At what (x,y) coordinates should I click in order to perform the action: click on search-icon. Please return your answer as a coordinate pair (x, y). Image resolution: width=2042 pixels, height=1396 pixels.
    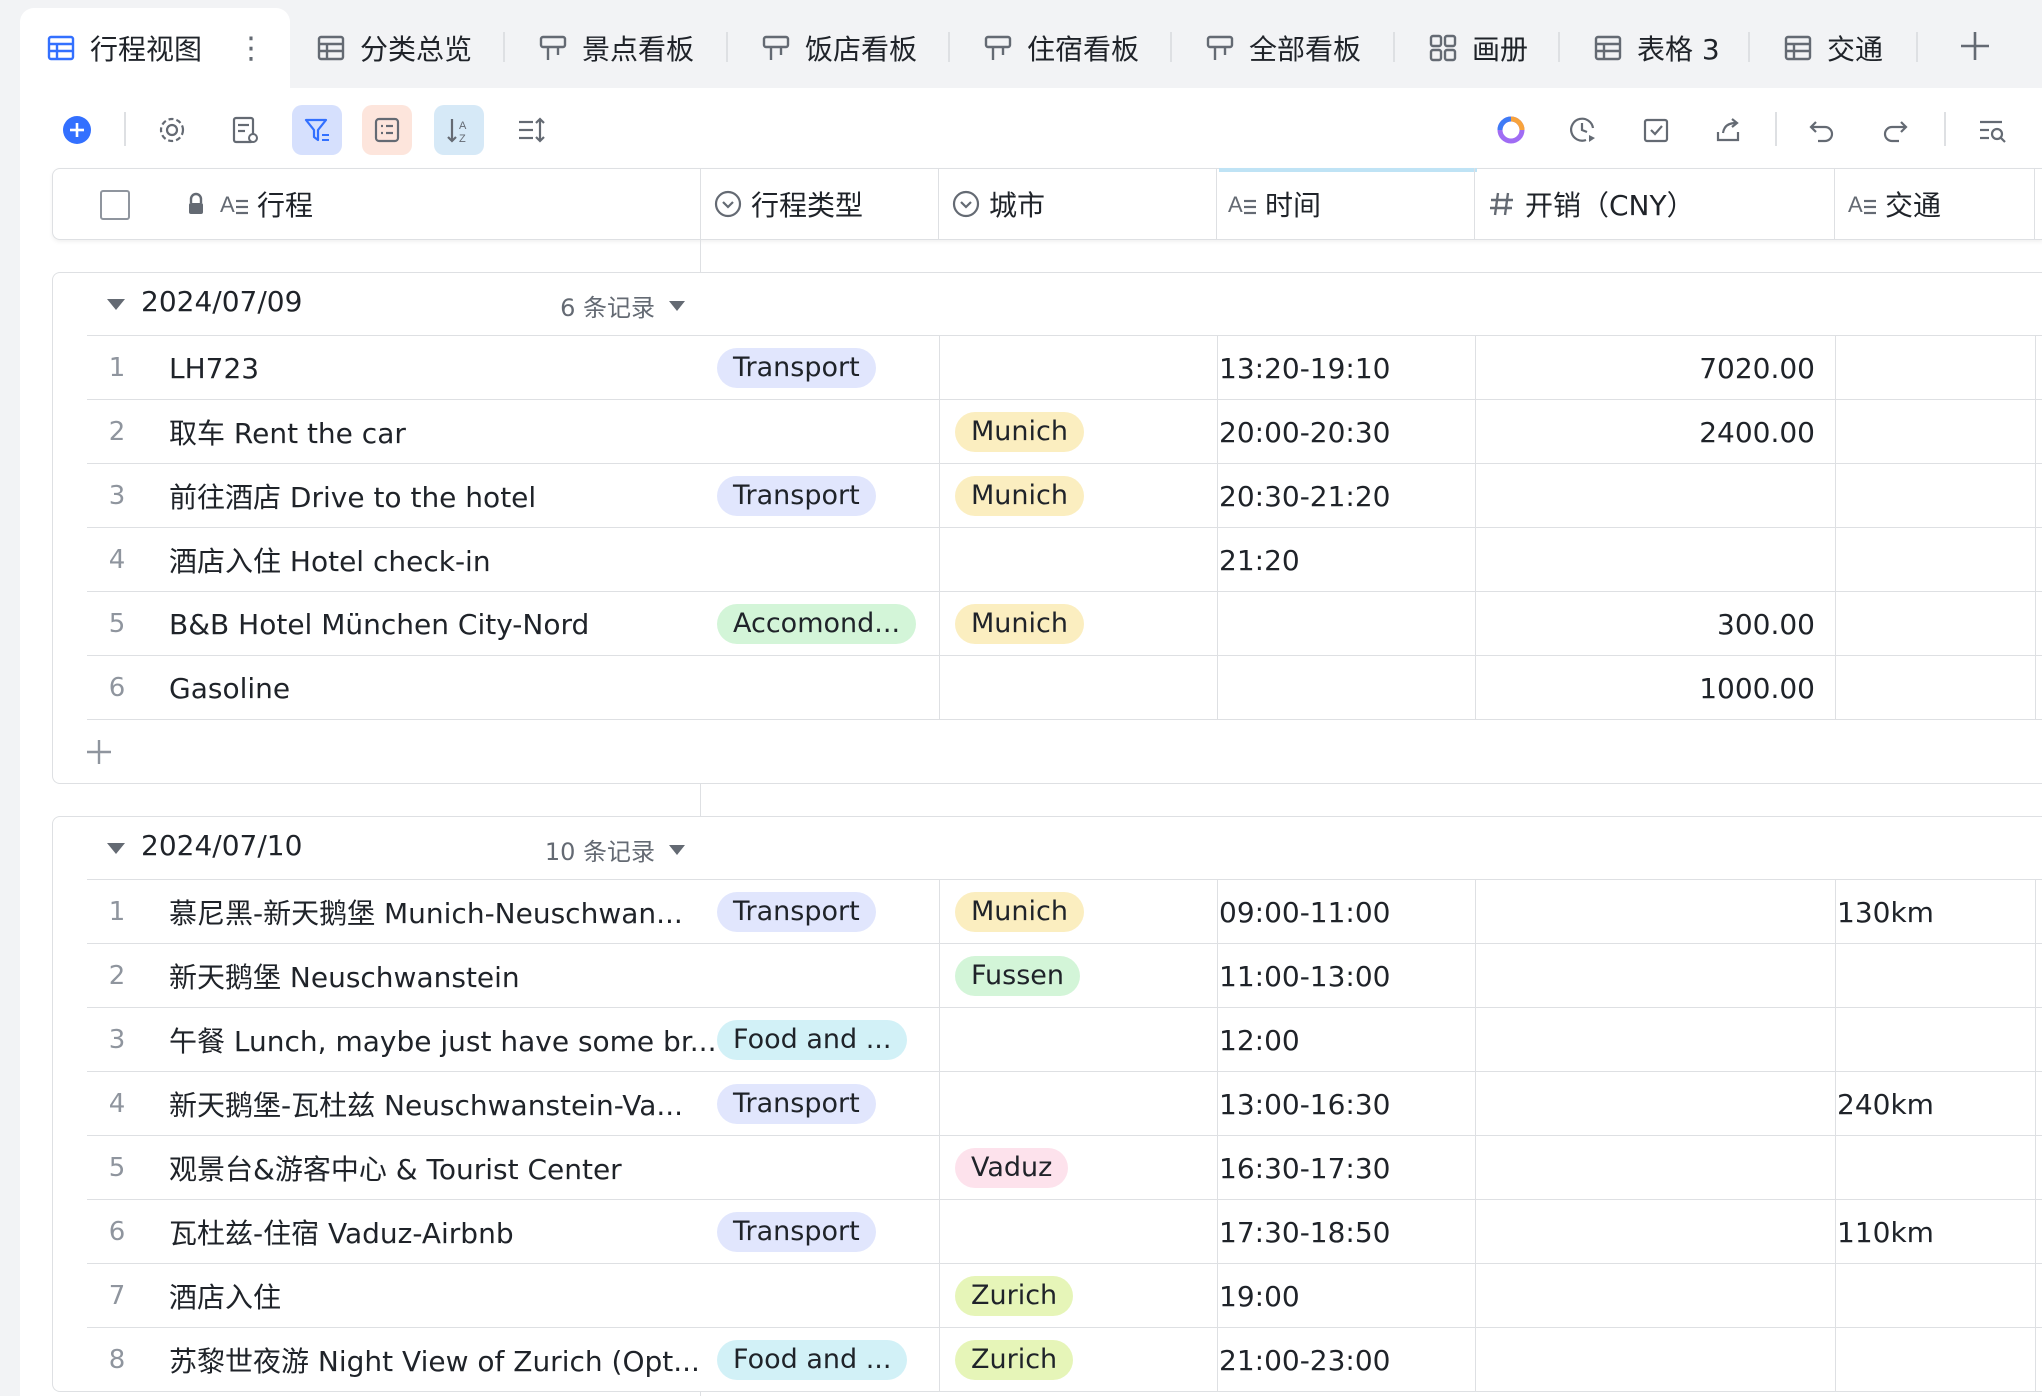
    Looking at the image, I should click on (1992, 130).